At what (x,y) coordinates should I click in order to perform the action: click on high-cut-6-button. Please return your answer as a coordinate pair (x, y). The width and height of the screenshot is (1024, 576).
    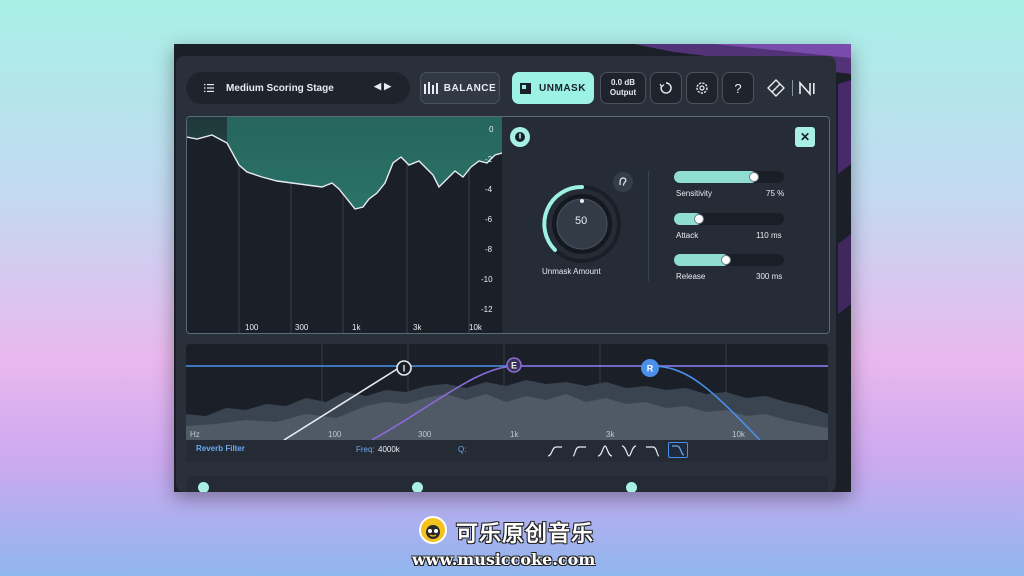
    Looking at the image, I should click on (678, 450).